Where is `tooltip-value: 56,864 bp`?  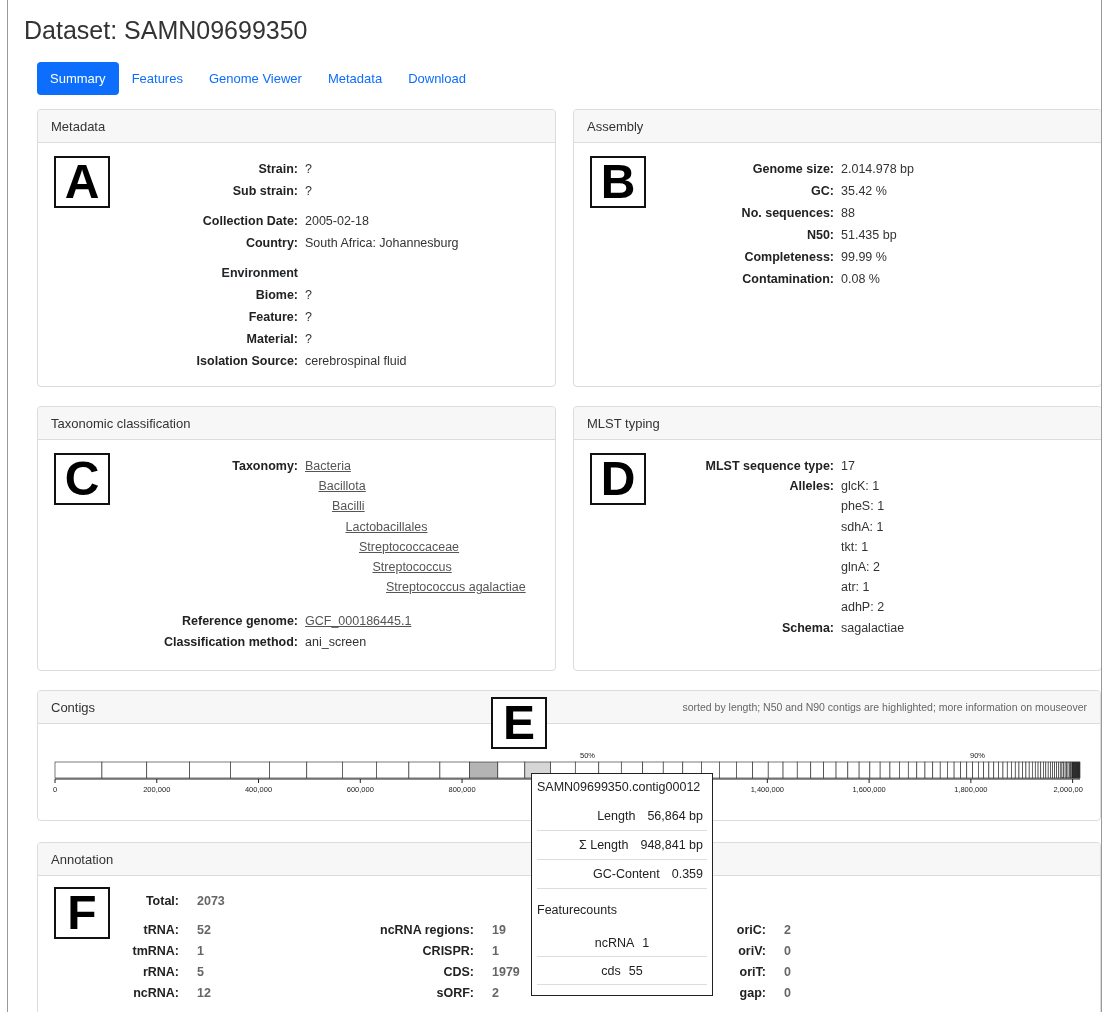
tooltip-value: 56,864 bp is located at coordinates (675, 816).